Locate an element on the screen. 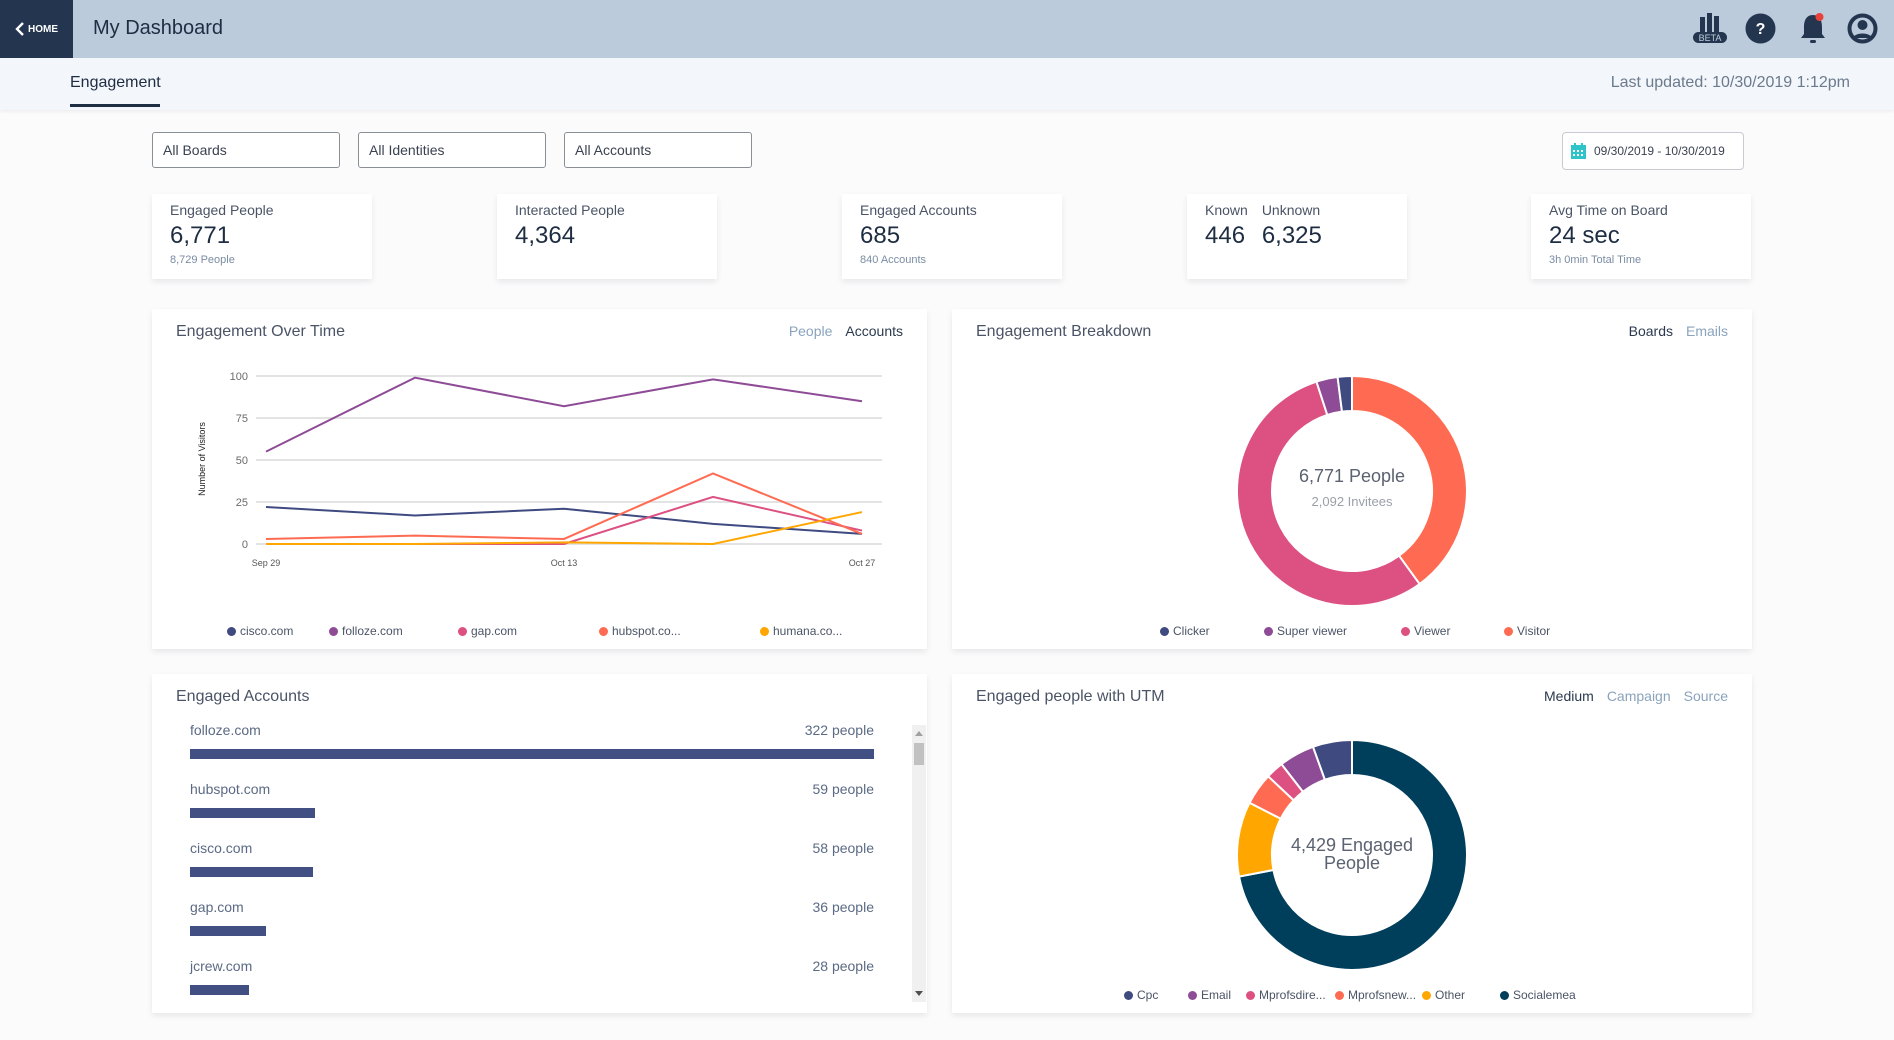 The height and width of the screenshot is (1040, 1894). card-sub-value: 840 is located at coordinates (869, 260).